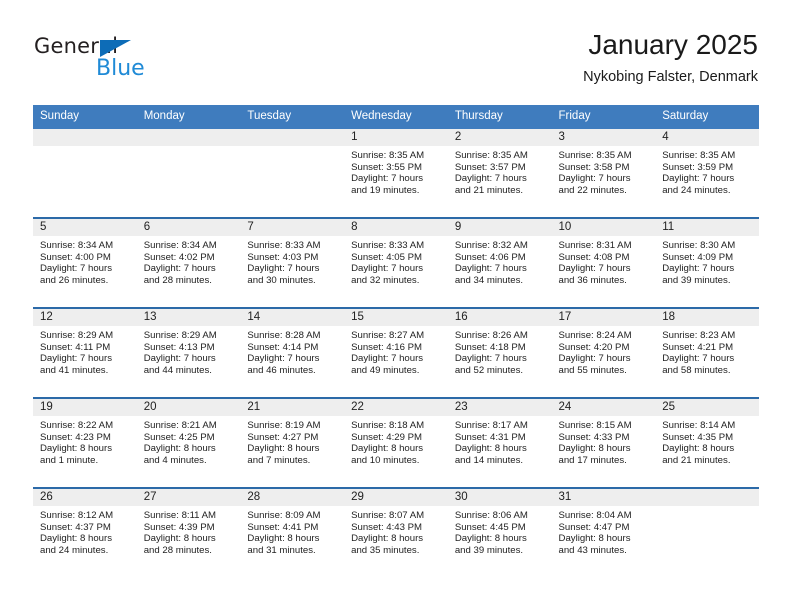 The width and height of the screenshot is (792, 612). I want to click on sunset-text: Sunset: 4:39 PM, so click(179, 527).